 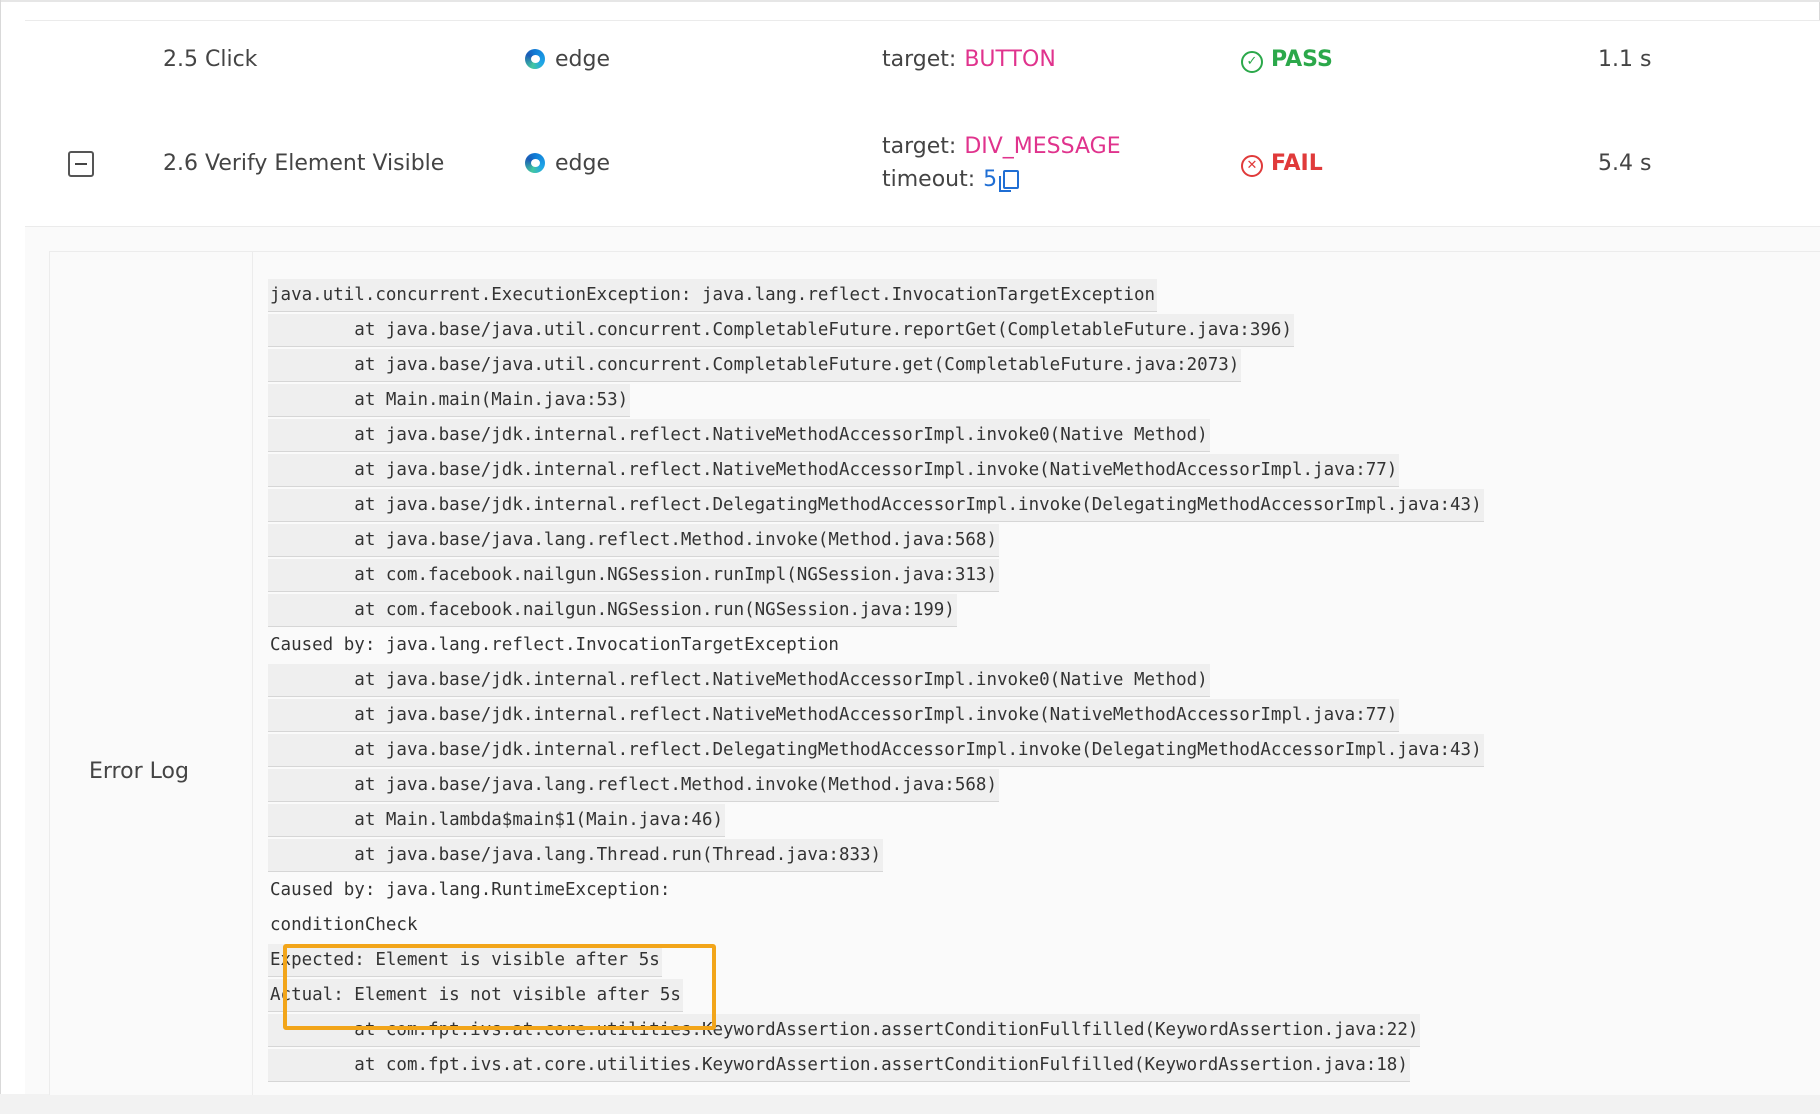 I want to click on status-badge: ✕ FAIL, so click(x=1282, y=164).